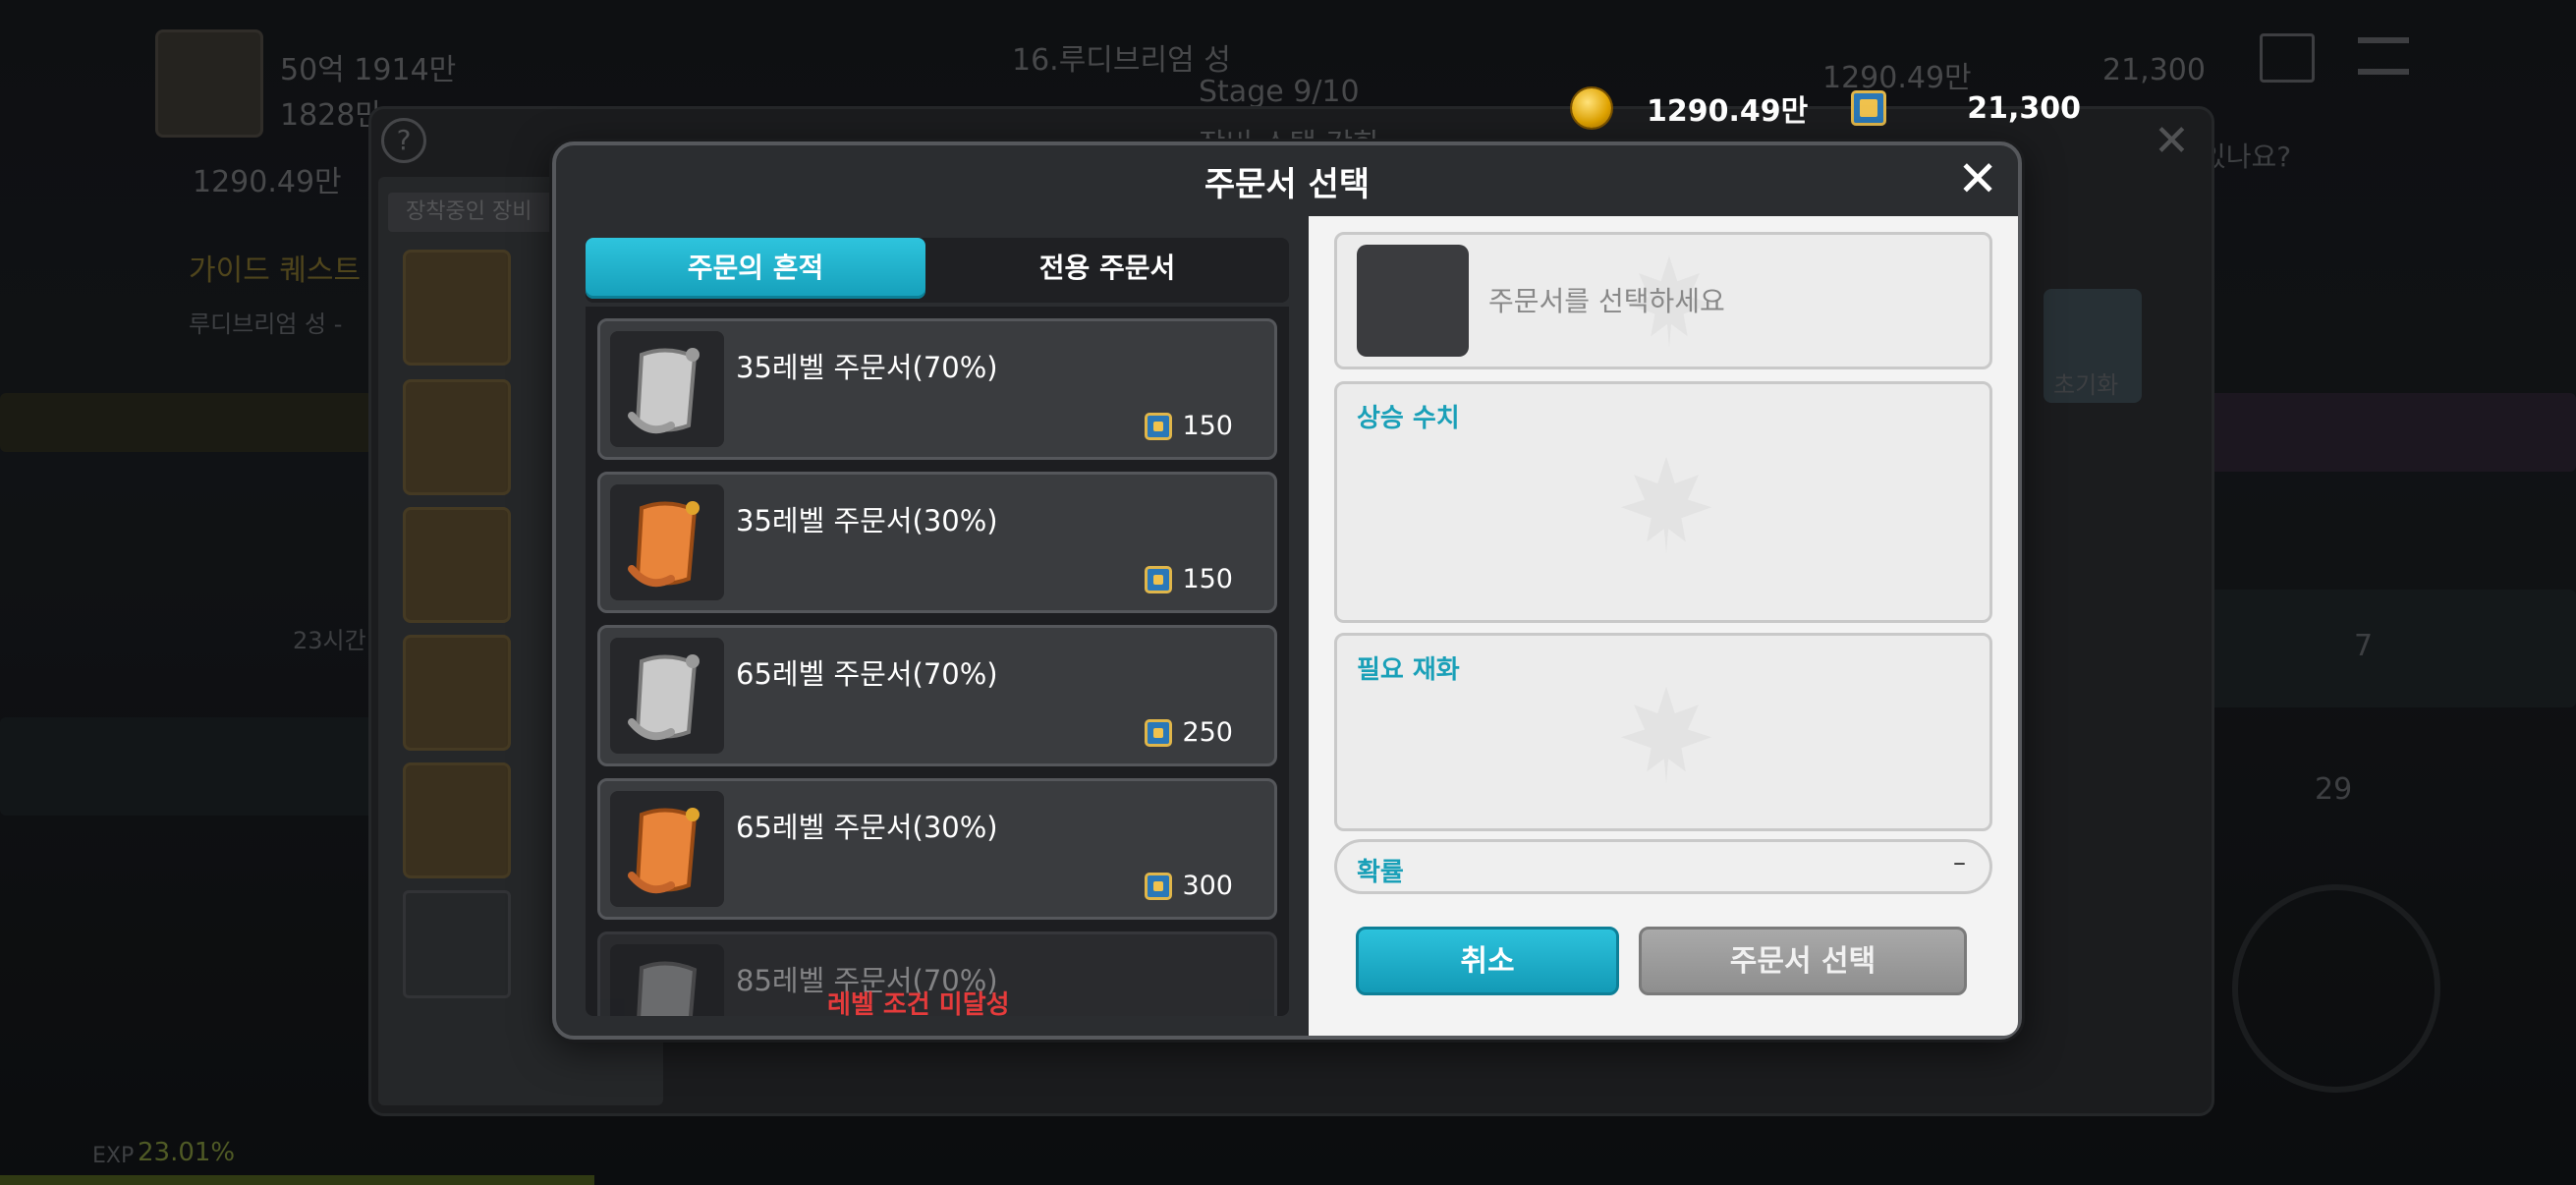  Describe the element at coordinates (1728, 112) in the screenshot. I see `gold-value: 1290.49만` at that location.